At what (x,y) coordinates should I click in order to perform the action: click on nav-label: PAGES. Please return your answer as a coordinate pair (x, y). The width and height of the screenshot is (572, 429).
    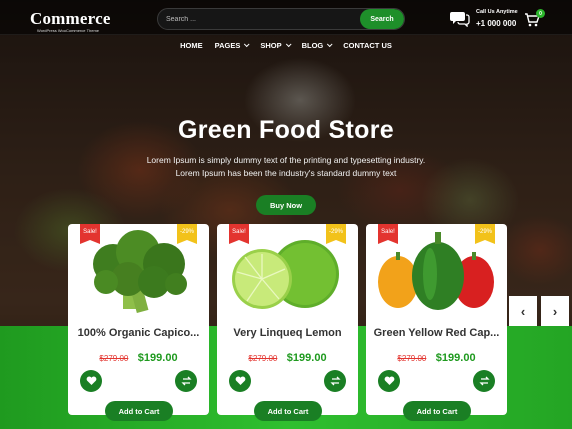
    Looking at the image, I should click on (227, 45).